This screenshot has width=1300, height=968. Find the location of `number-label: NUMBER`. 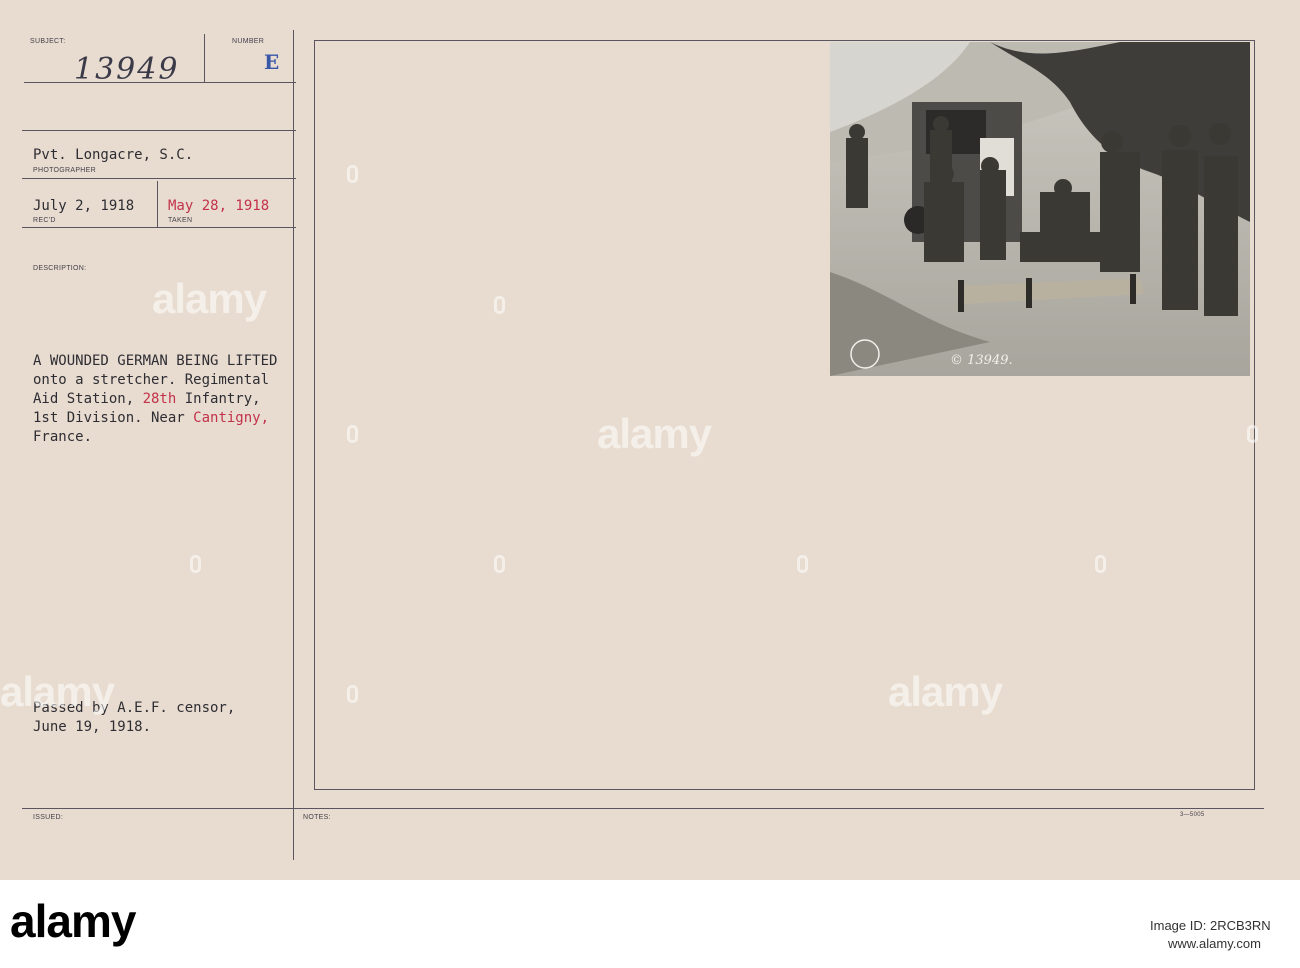

number-label: NUMBER is located at coordinates (248, 41).